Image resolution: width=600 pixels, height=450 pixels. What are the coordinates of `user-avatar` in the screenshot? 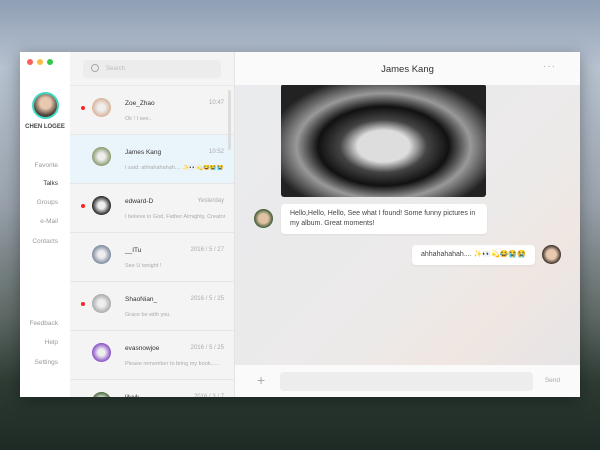 It's located at (45, 105).